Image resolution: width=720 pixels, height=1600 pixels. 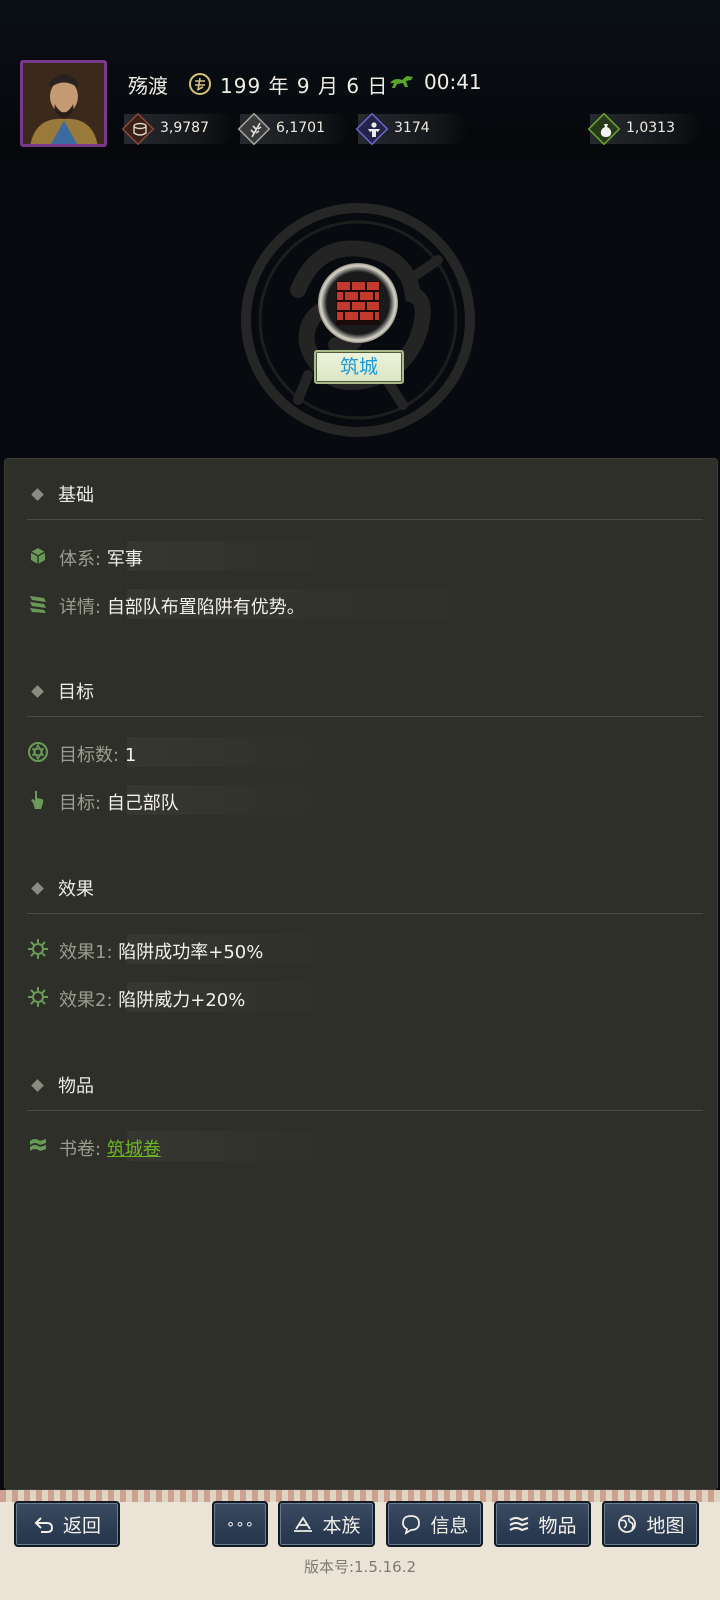 I want to click on row-effect-1-text: 效果1: 陷阱成功率+50%, so click(x=161, y=951).